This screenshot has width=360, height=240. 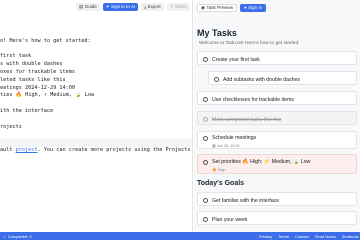 What do you see at coordinates (277, 58) in the screenshot?
I see `task-item: Create your first task` at bounding box center [277, 58].